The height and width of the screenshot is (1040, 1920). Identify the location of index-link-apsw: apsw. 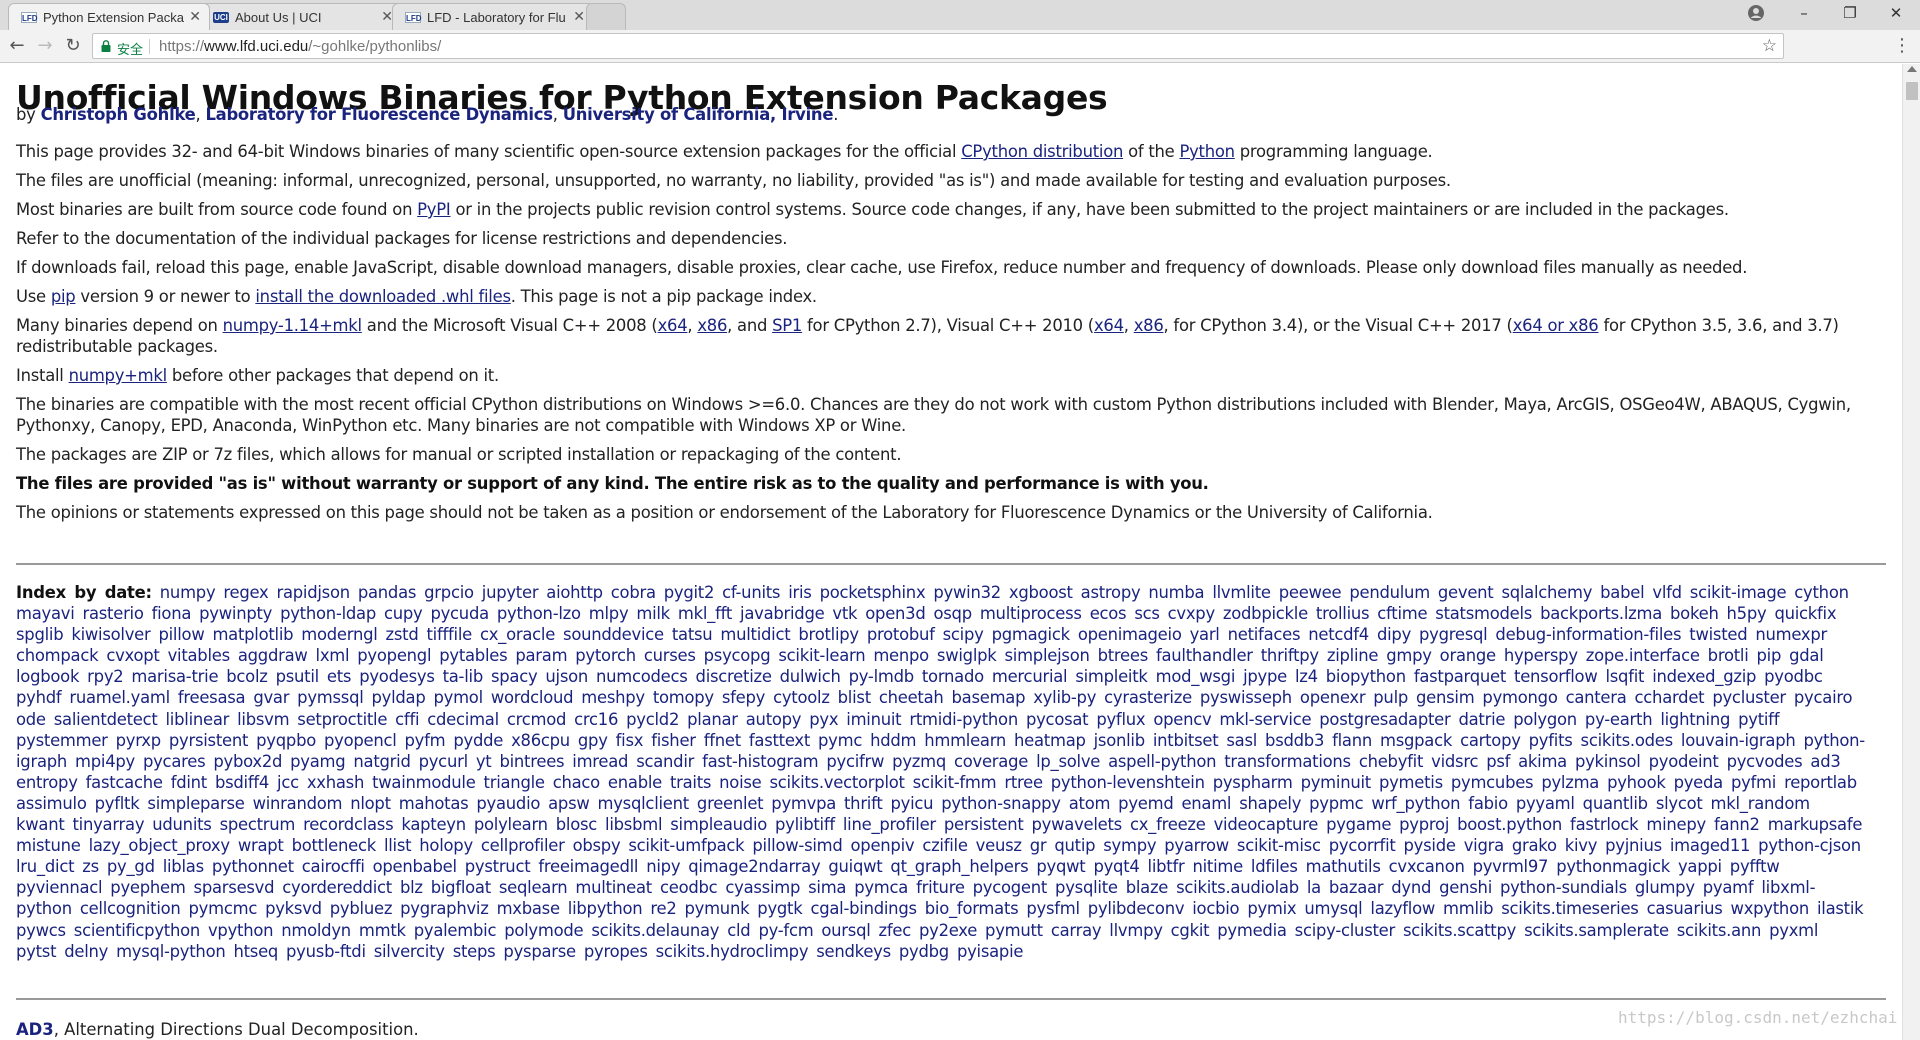
(569, 803).